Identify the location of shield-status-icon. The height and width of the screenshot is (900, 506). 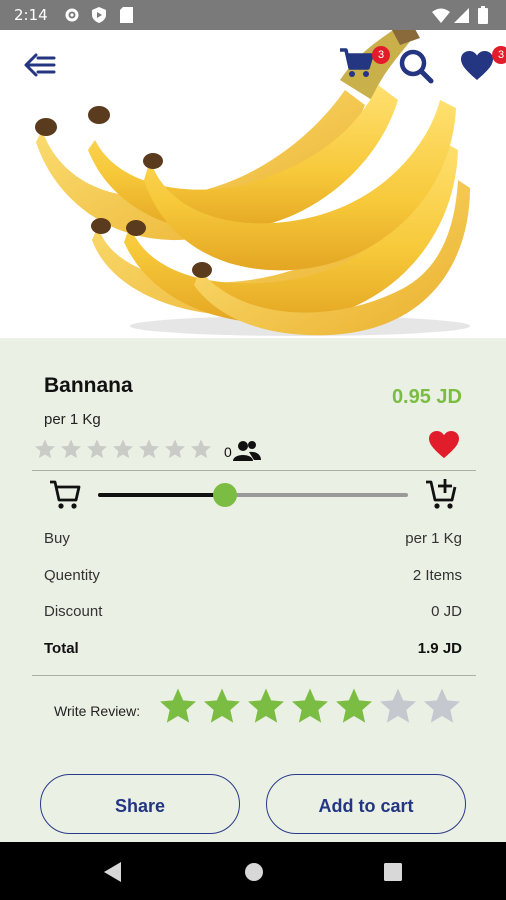
(99, 15).